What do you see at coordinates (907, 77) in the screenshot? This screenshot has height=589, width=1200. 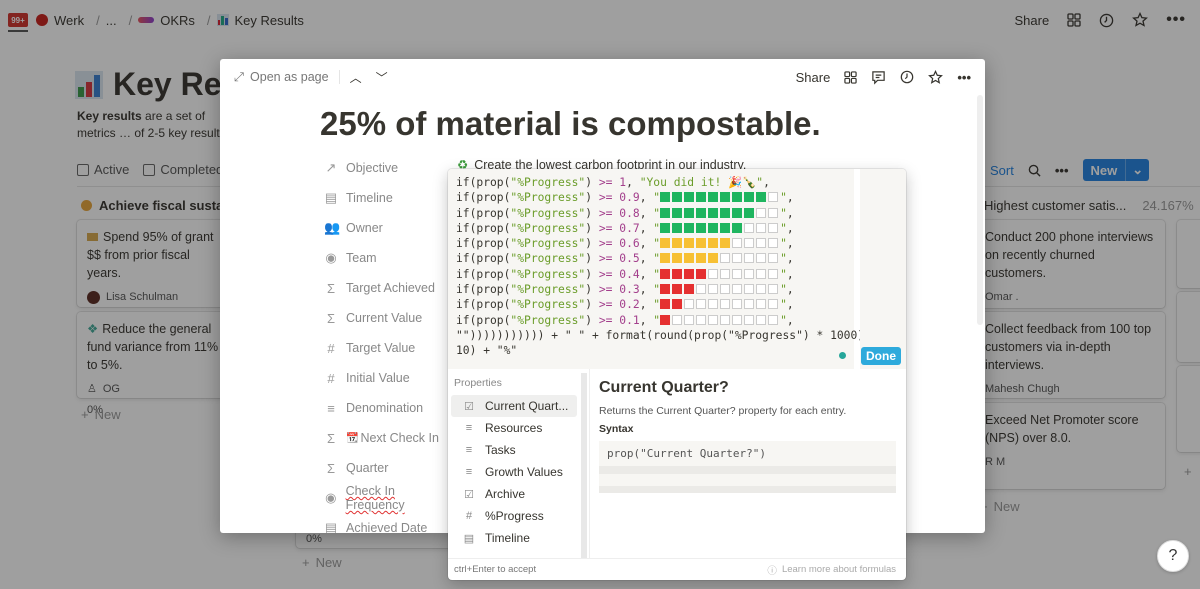 I see `history-icon` at bounding box center [907, 77].